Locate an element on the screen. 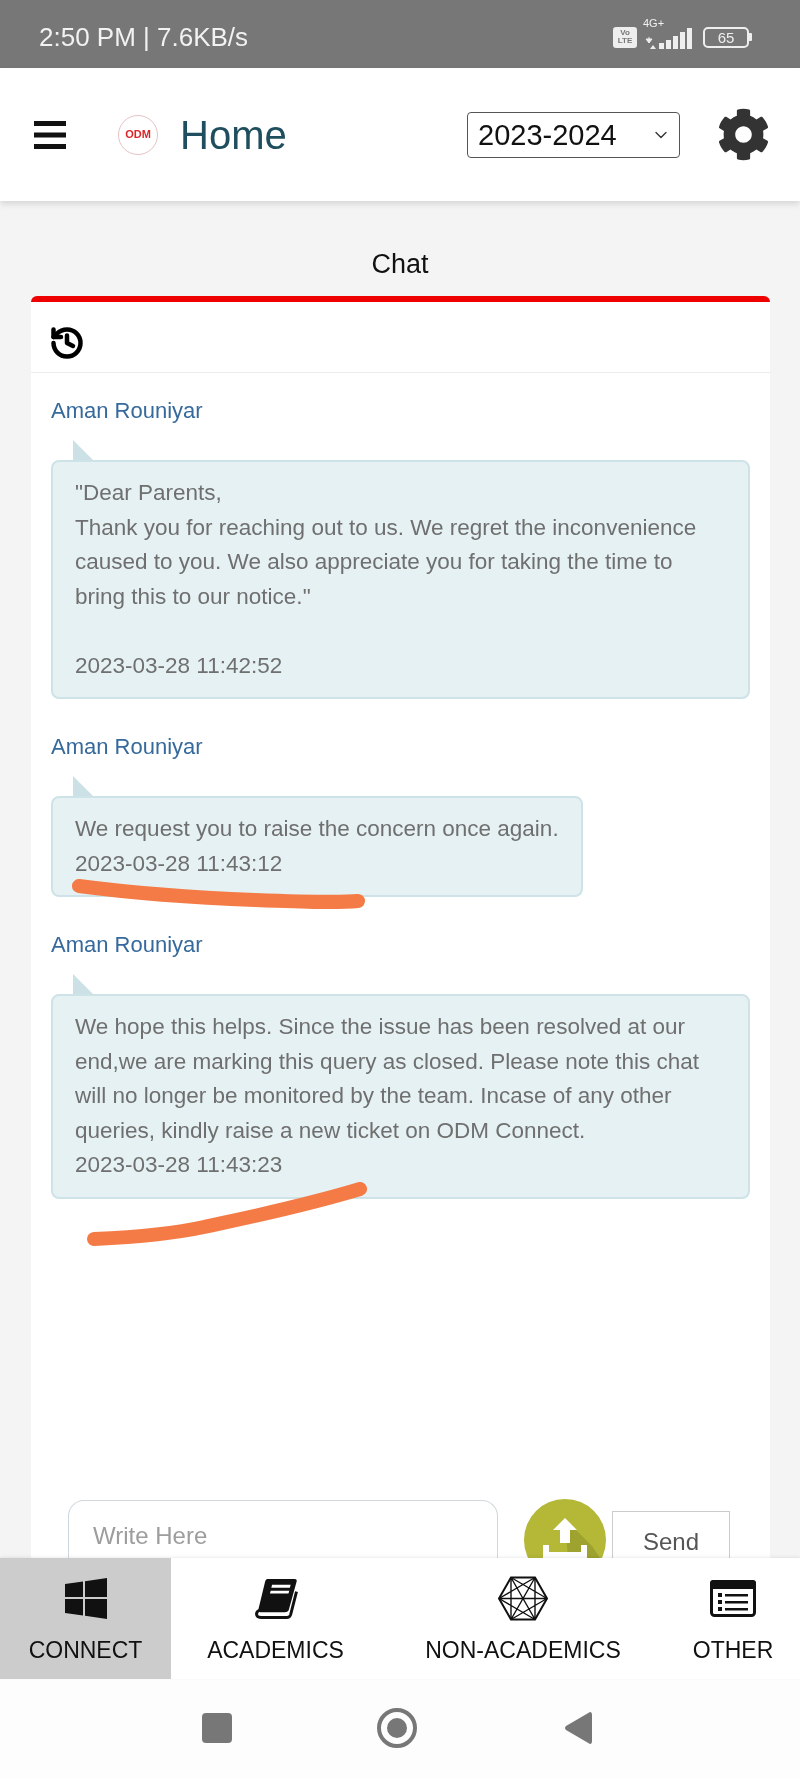  nav-tab: CONNECT is located at coordinates (85, 1618).